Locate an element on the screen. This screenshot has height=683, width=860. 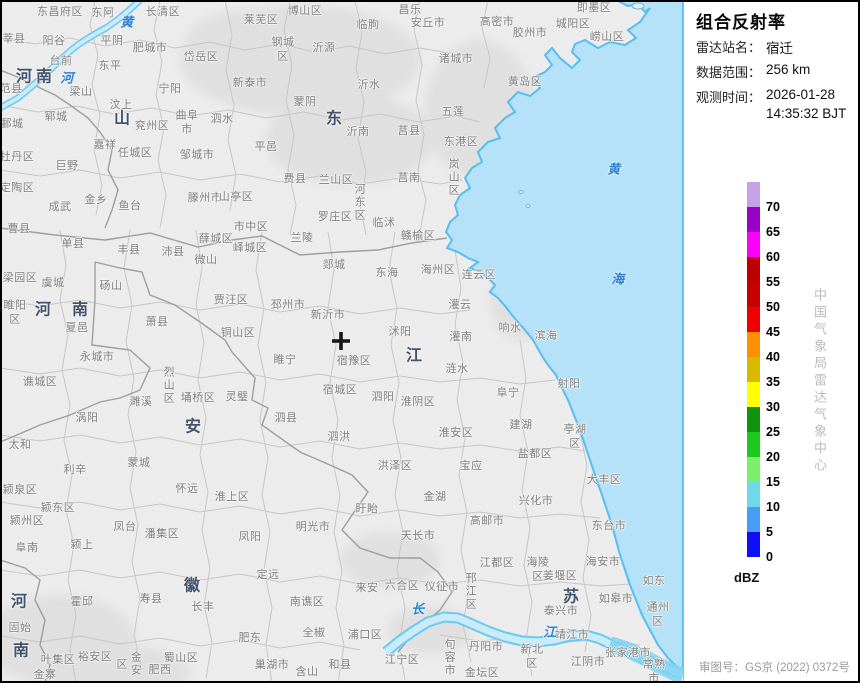
map-label: 怀远 is located at coordinates (187, 488).